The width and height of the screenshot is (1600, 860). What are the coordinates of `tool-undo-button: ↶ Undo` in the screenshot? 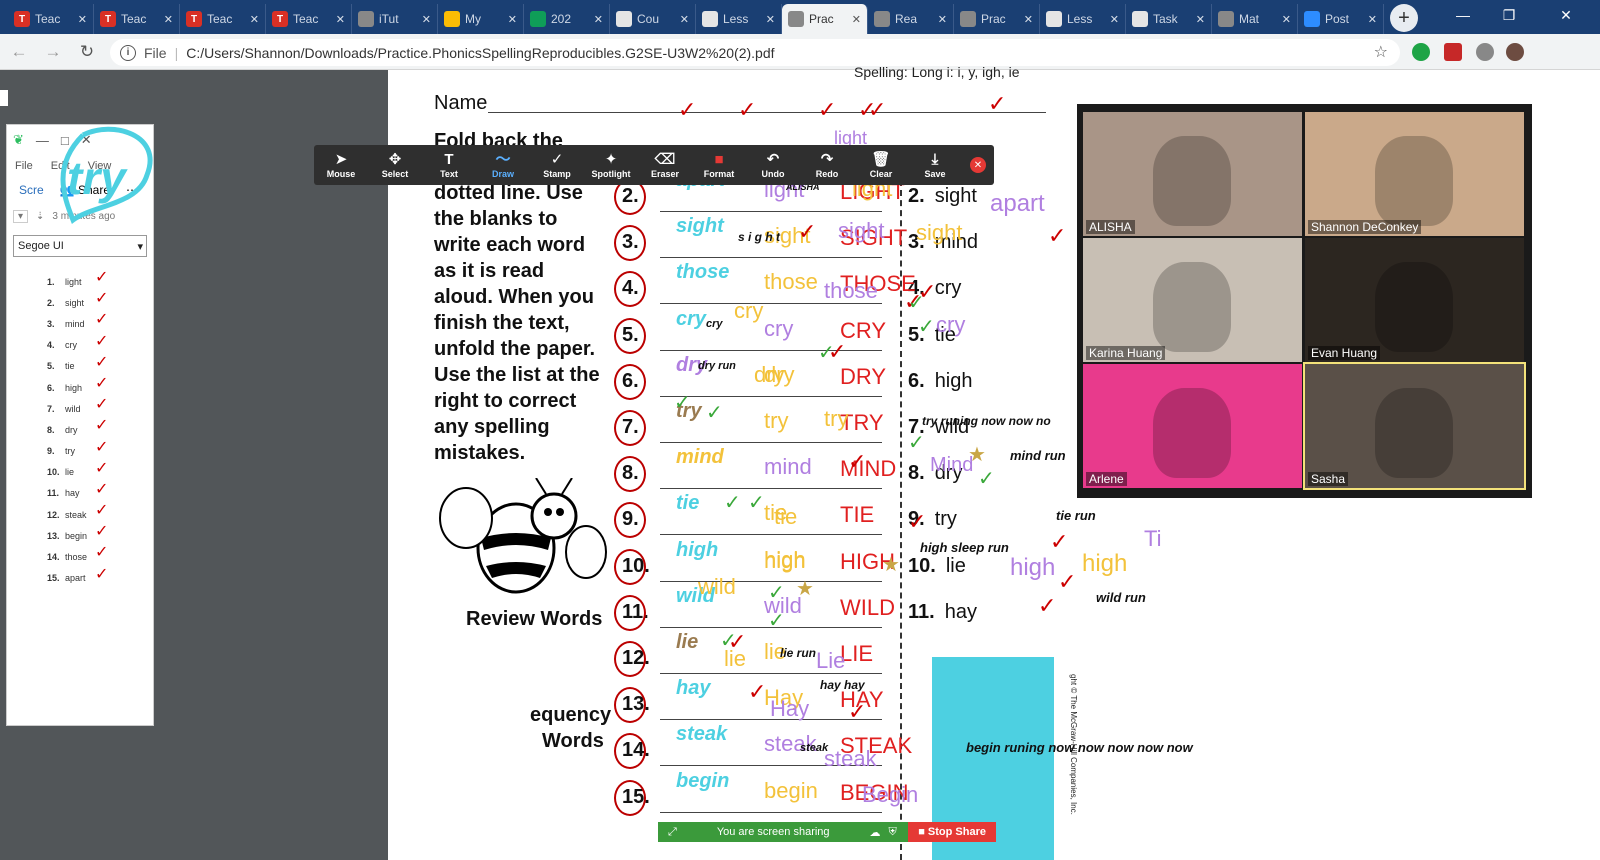 It's located at (773, 165).